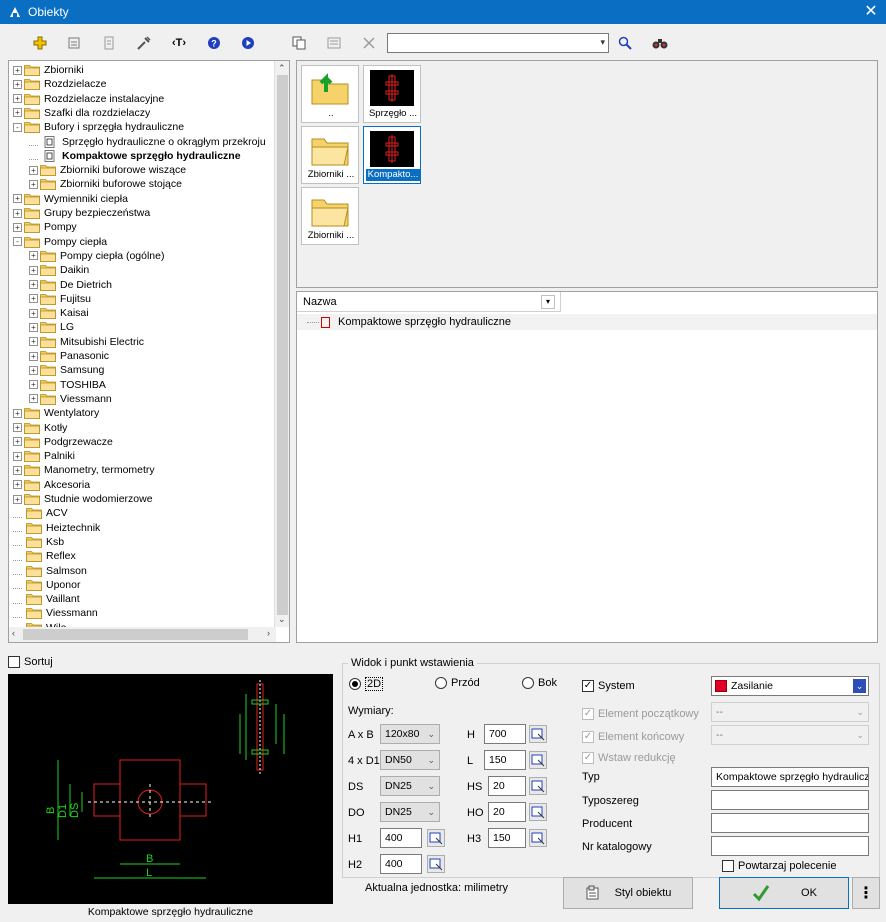 Image resolution: width=886 pixels, height=922 pixels. Describe the element at coordinates (56, 413) in the screenshot. I see `tree-item: + Wentylatory` at that location.